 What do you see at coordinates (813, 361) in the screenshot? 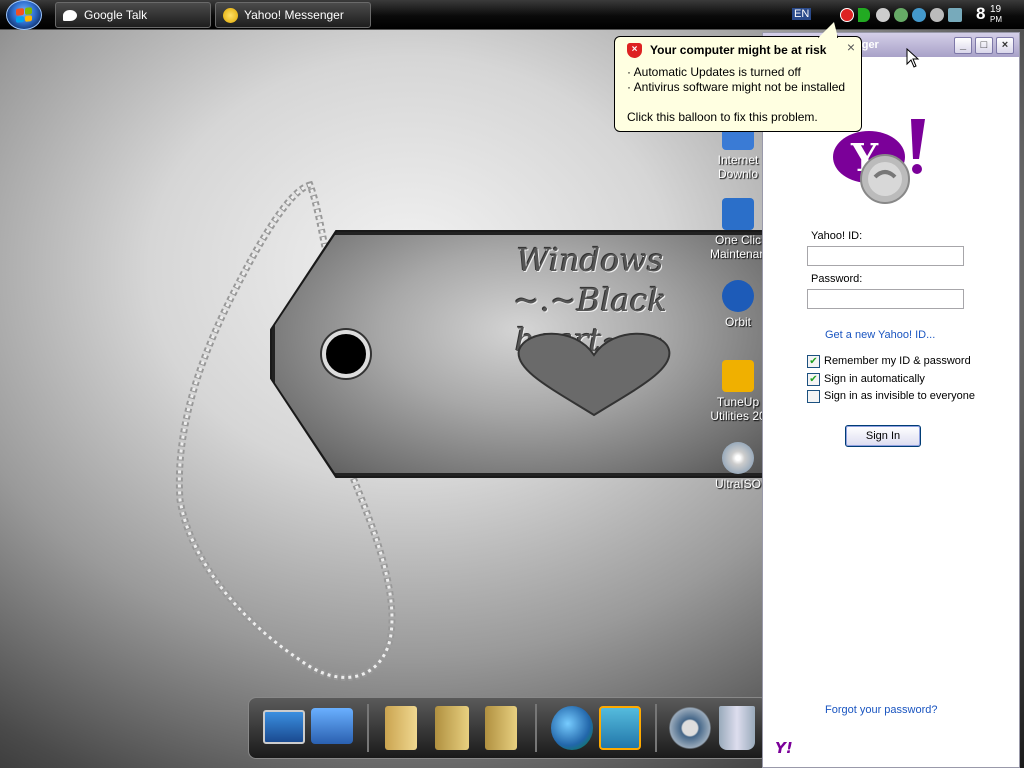
I see `remember-checkbox: ✔` at bounding box center [813, 361].